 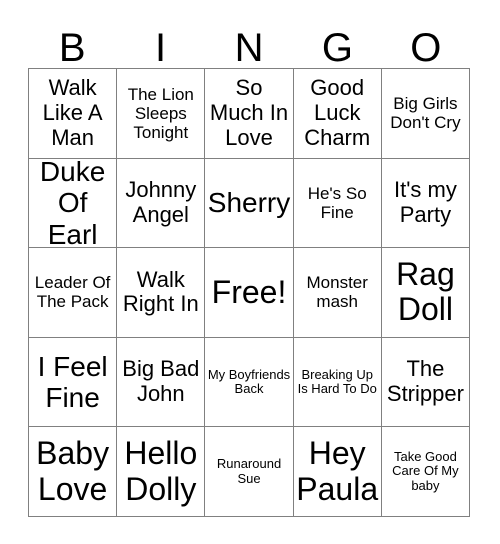 I want to click on bingo-cell-label: Johnny Angel, so click(x=161, y=202).